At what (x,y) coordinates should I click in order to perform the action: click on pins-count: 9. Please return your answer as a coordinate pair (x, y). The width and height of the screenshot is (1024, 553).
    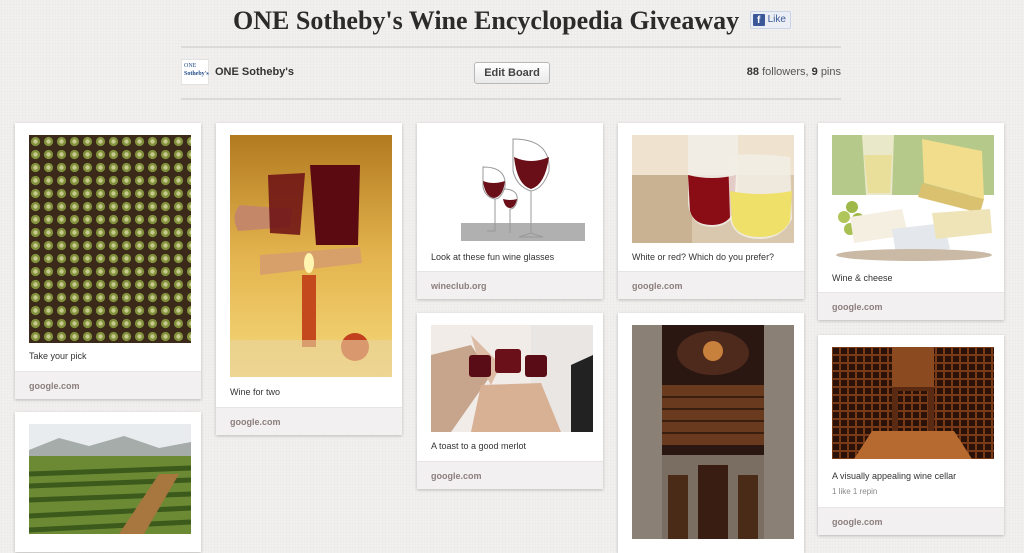
    Looking at the image, I should click on (814, 72).